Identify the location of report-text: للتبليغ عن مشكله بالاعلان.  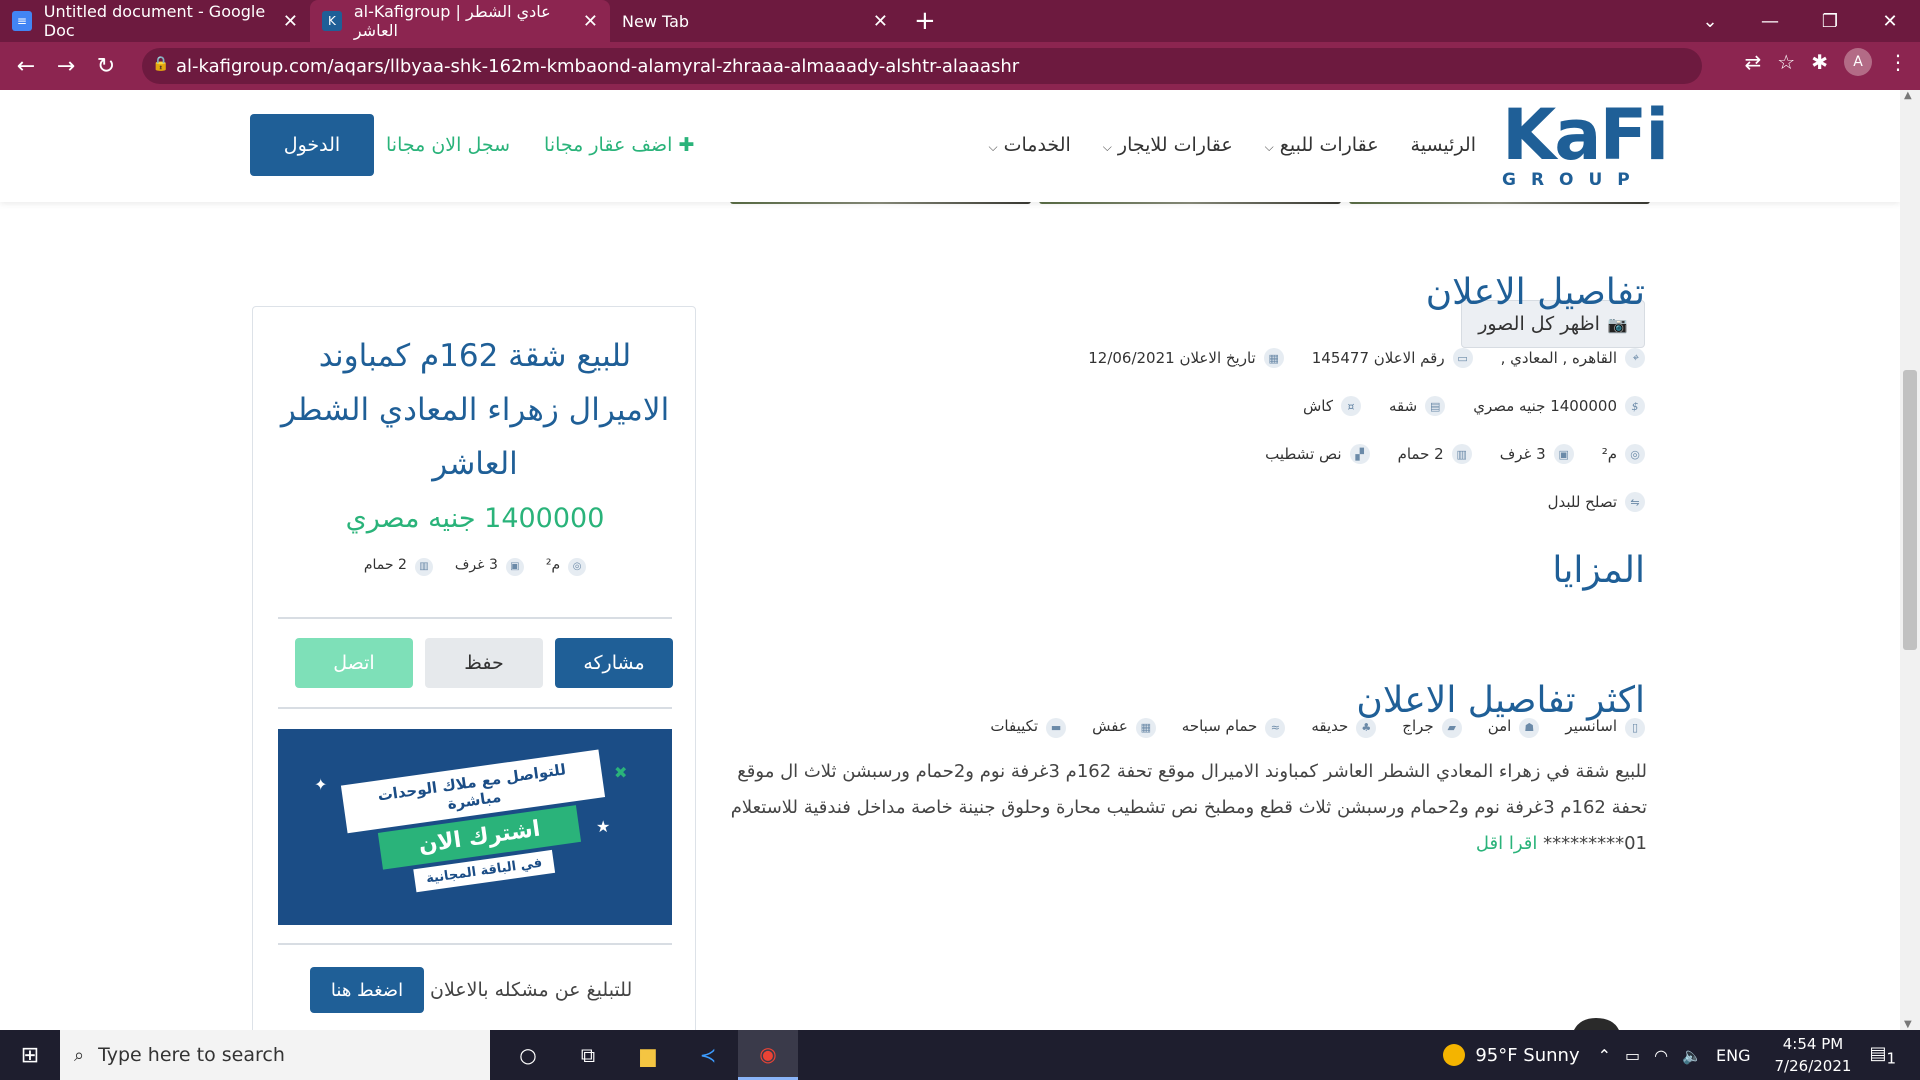
(531, 990).